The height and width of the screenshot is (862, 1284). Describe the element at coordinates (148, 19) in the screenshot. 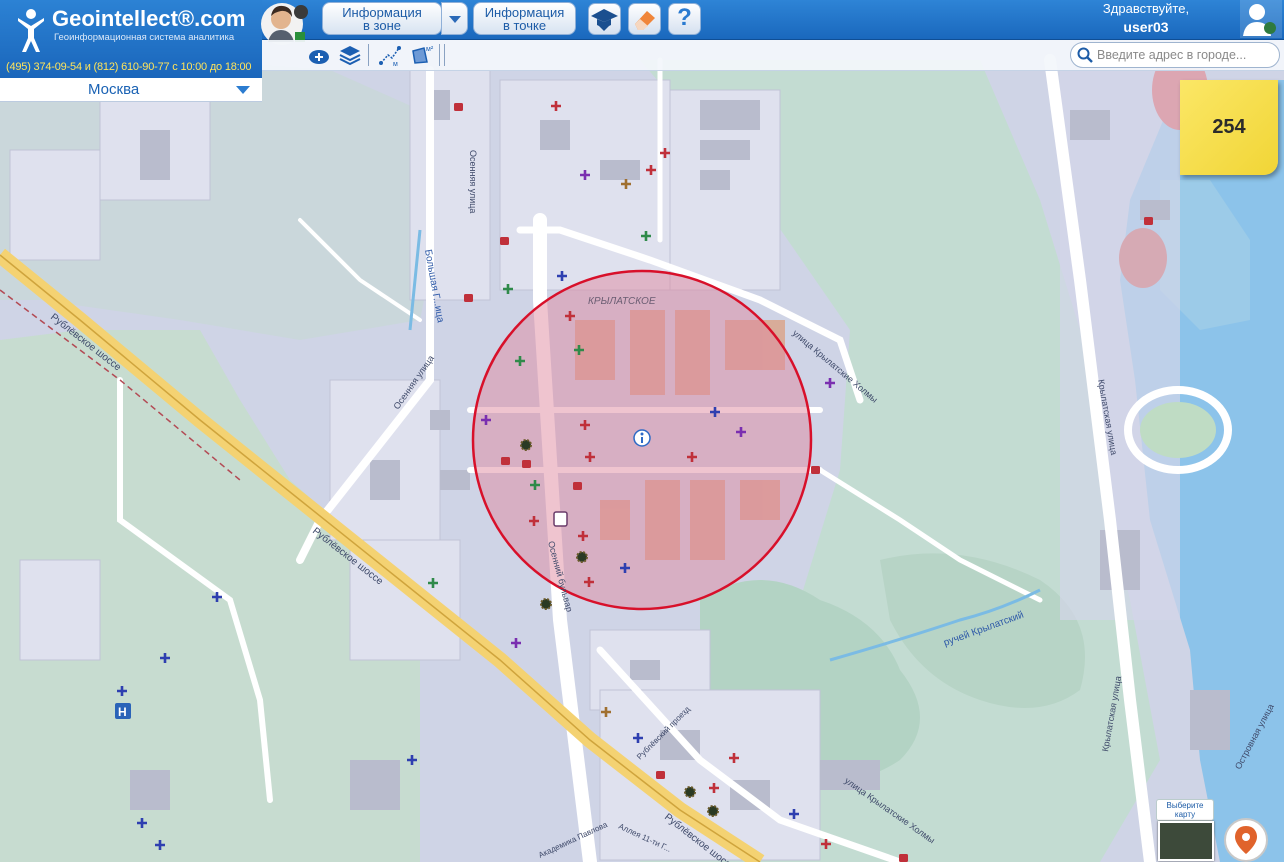

I see `logo-text: Geointellect®.com` at that location.